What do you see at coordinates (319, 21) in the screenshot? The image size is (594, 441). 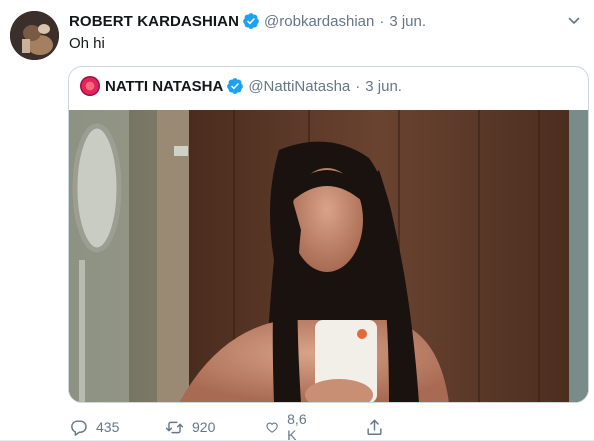 I see `author-handle: @robkardashian` at bounding box center [319, 21].